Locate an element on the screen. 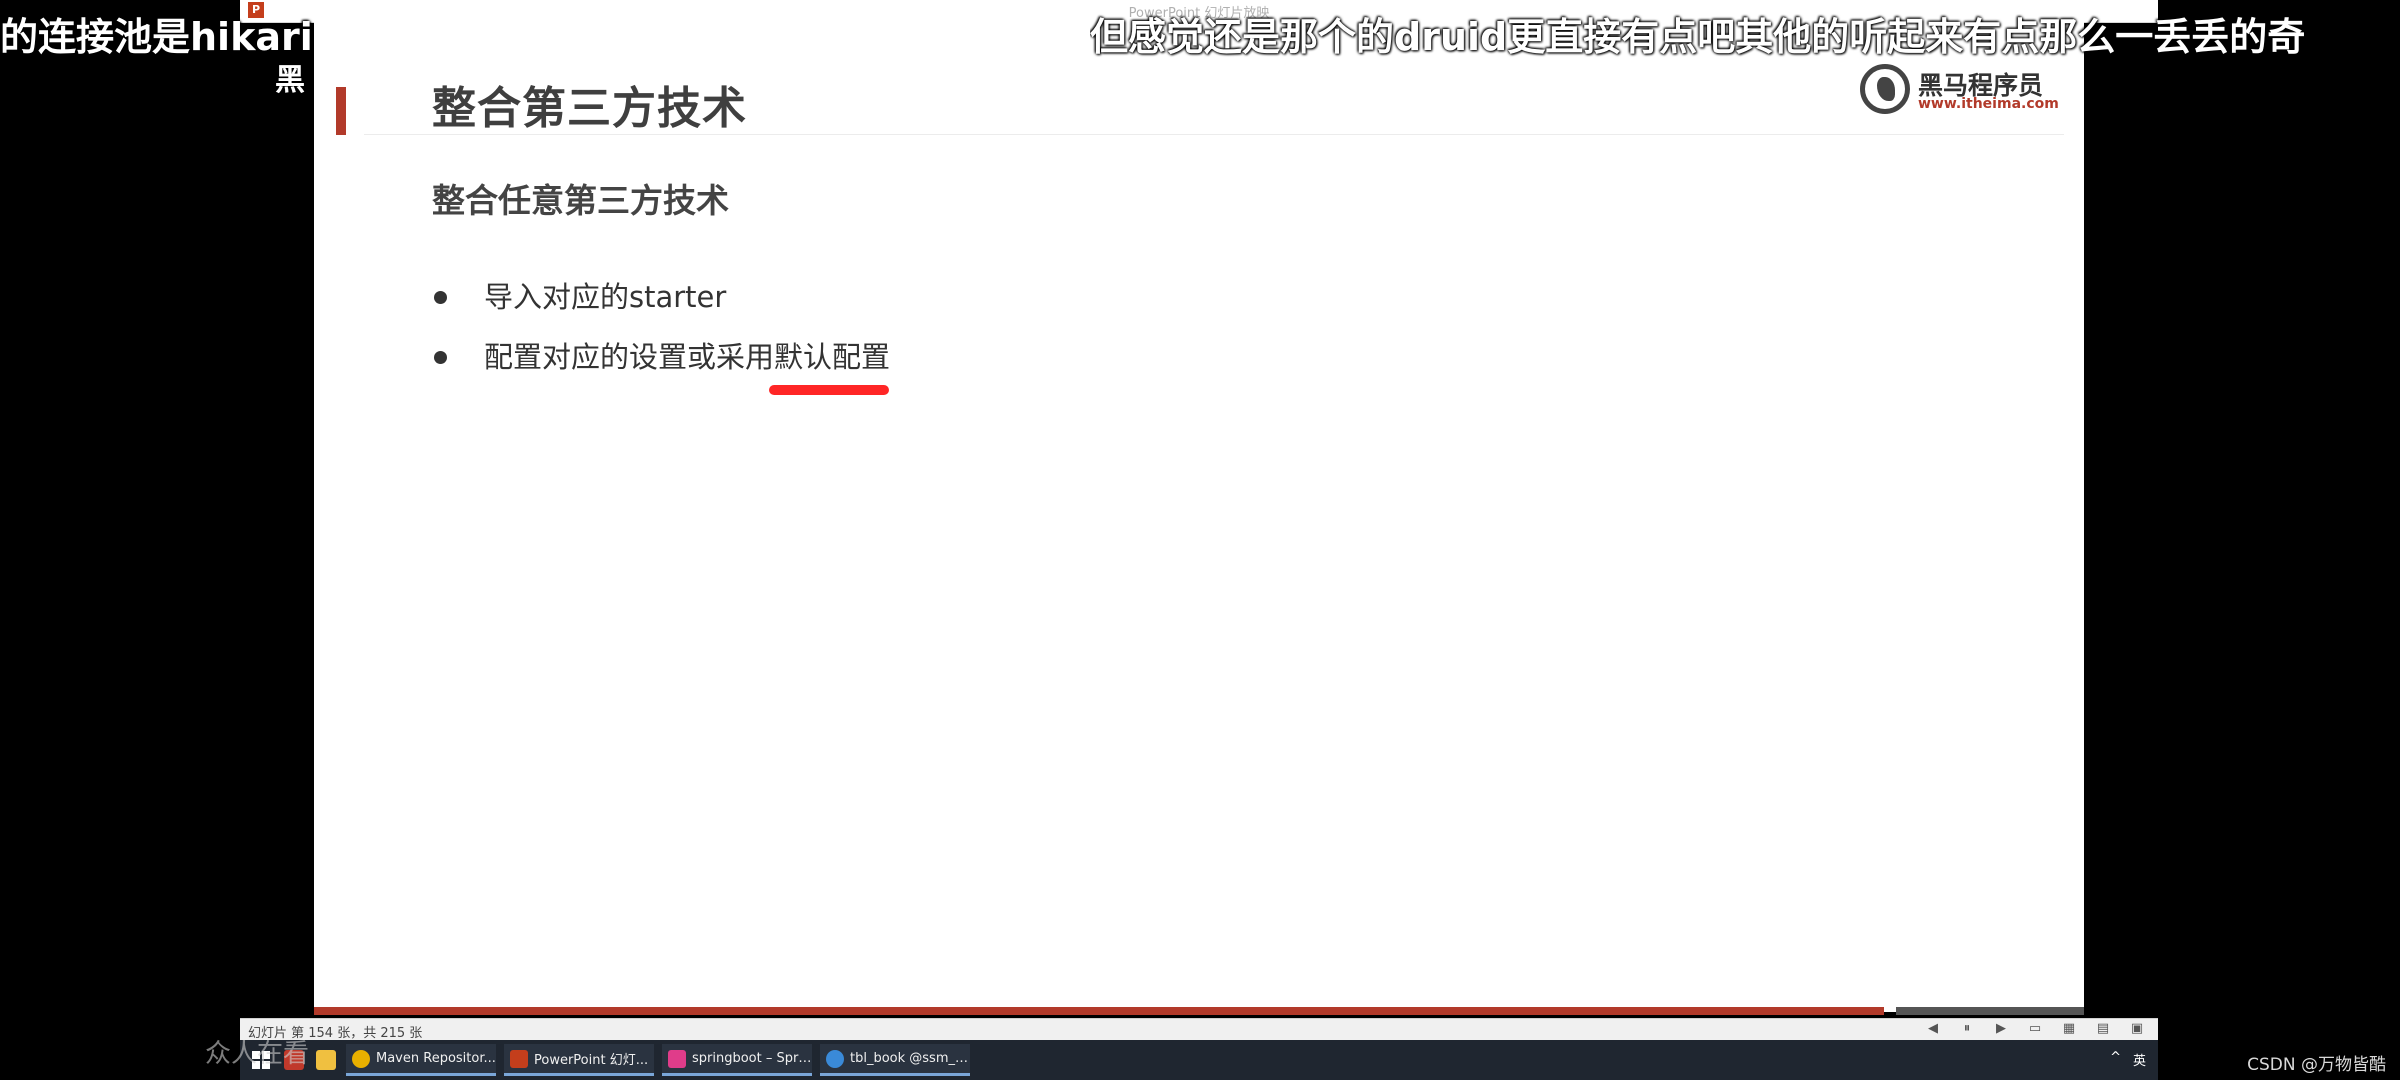 The image size is (2400, 1080). itheima-logo: 黑马程序员 www.itheima.com is located at coordinates (1959, 90).